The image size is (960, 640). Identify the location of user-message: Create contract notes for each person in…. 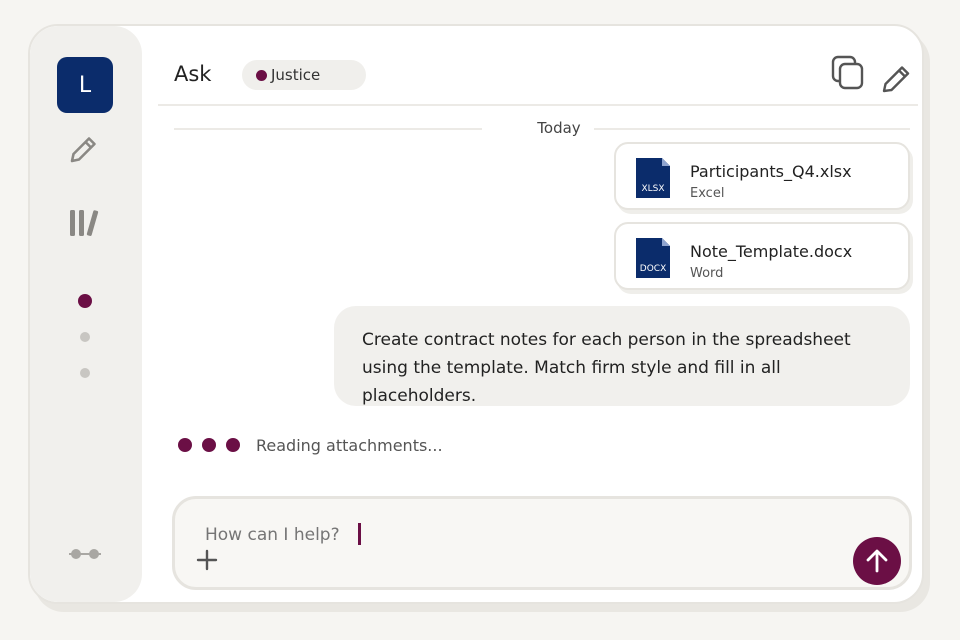
(622, 356).